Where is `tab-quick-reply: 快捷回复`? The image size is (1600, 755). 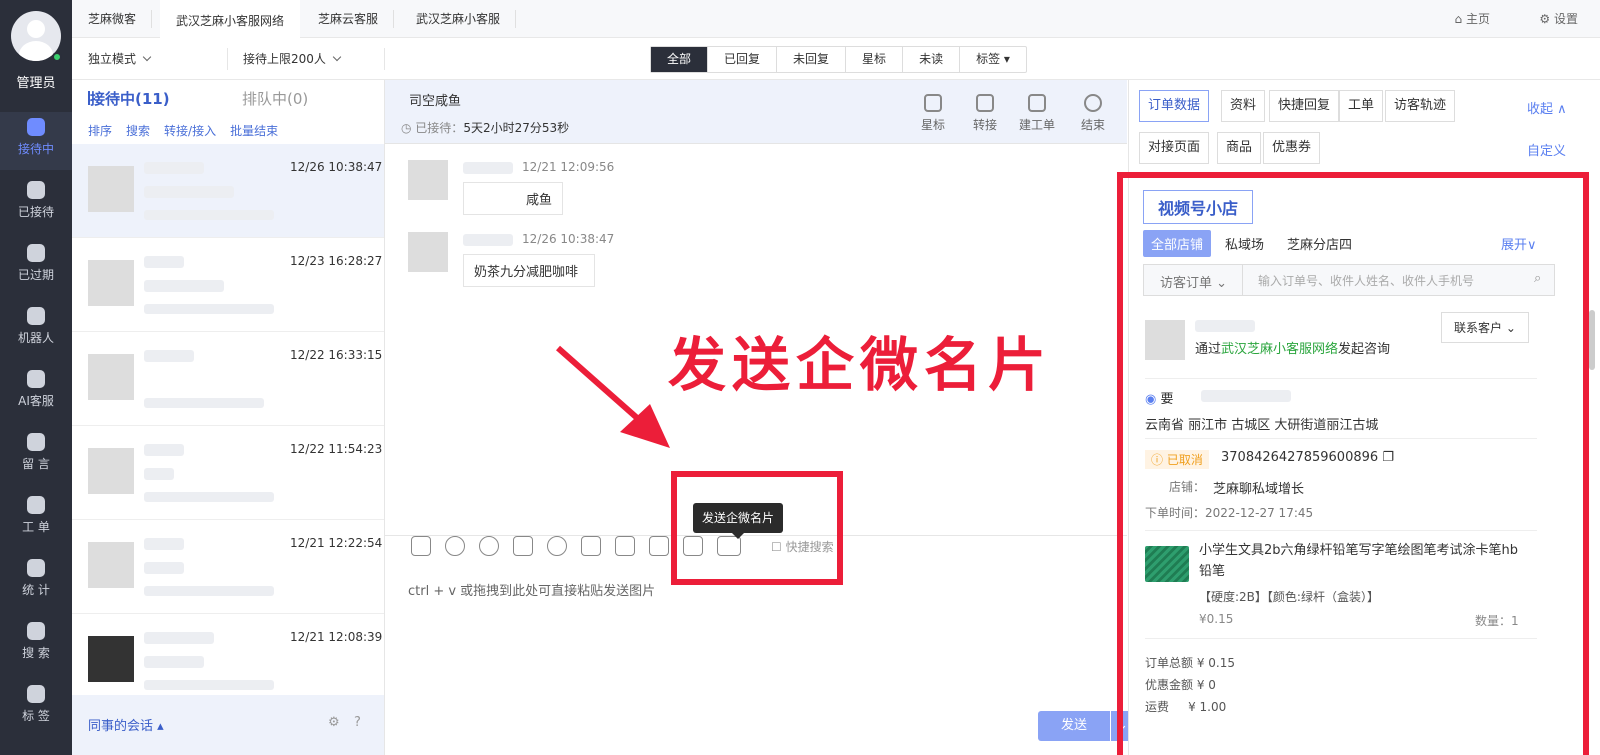
tab-quick-reply: 快捷回复 is located at coordinates (1304, 106).